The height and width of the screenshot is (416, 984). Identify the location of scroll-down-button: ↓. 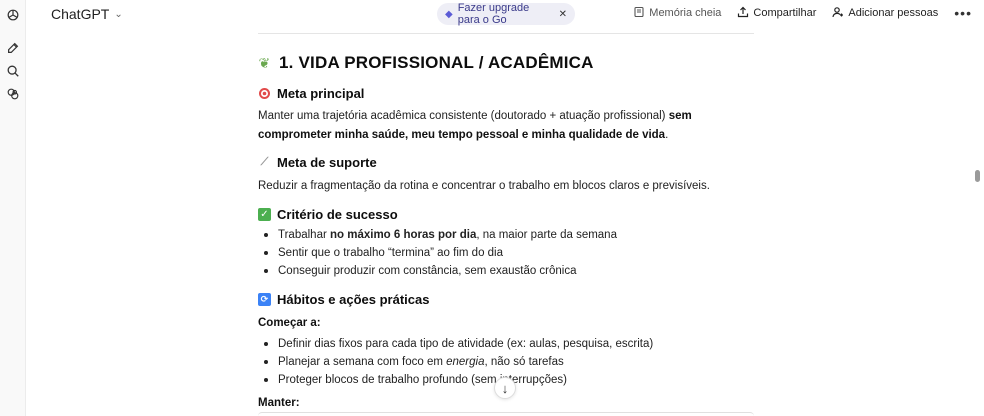
(505, 388).